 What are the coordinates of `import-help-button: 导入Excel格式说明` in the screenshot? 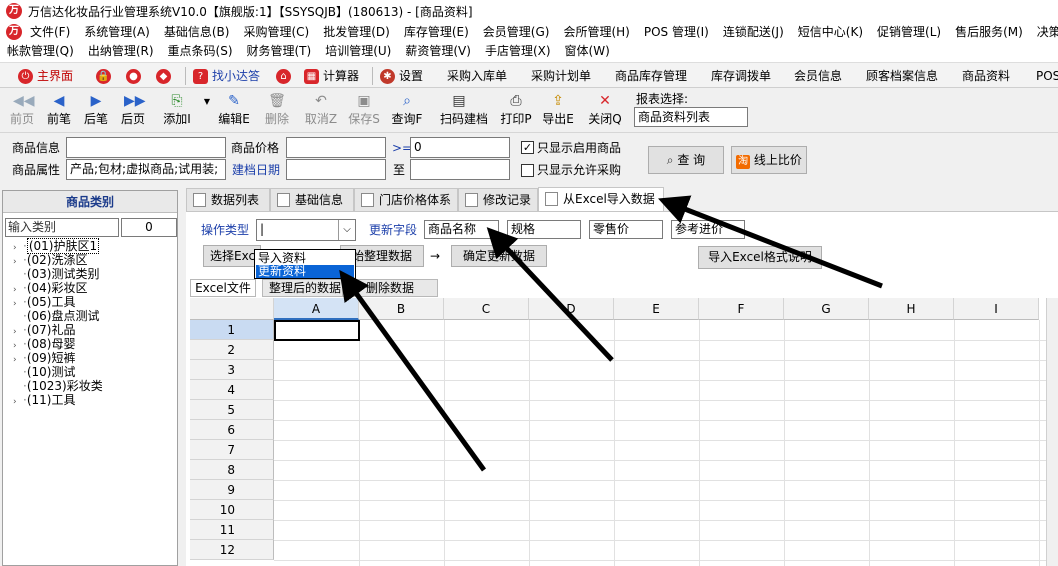 It's located at (760, 257).